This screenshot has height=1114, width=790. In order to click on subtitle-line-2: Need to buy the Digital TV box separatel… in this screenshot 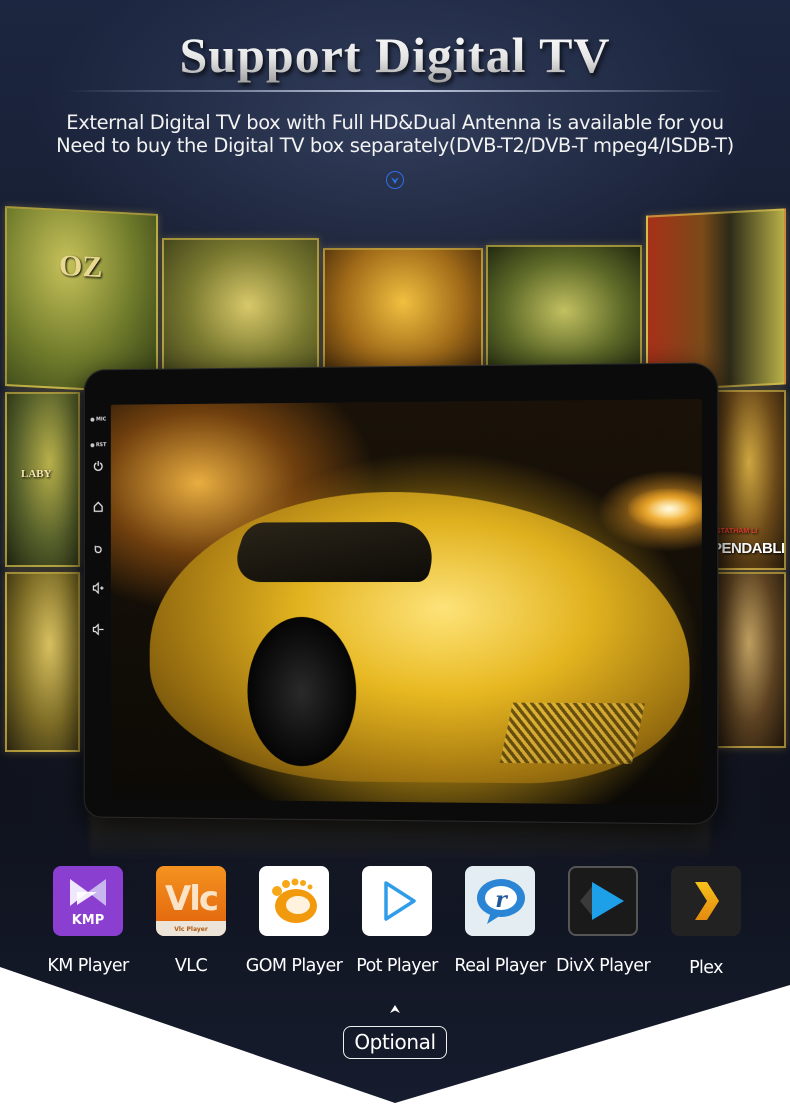, I will do `click(395, 145)`.